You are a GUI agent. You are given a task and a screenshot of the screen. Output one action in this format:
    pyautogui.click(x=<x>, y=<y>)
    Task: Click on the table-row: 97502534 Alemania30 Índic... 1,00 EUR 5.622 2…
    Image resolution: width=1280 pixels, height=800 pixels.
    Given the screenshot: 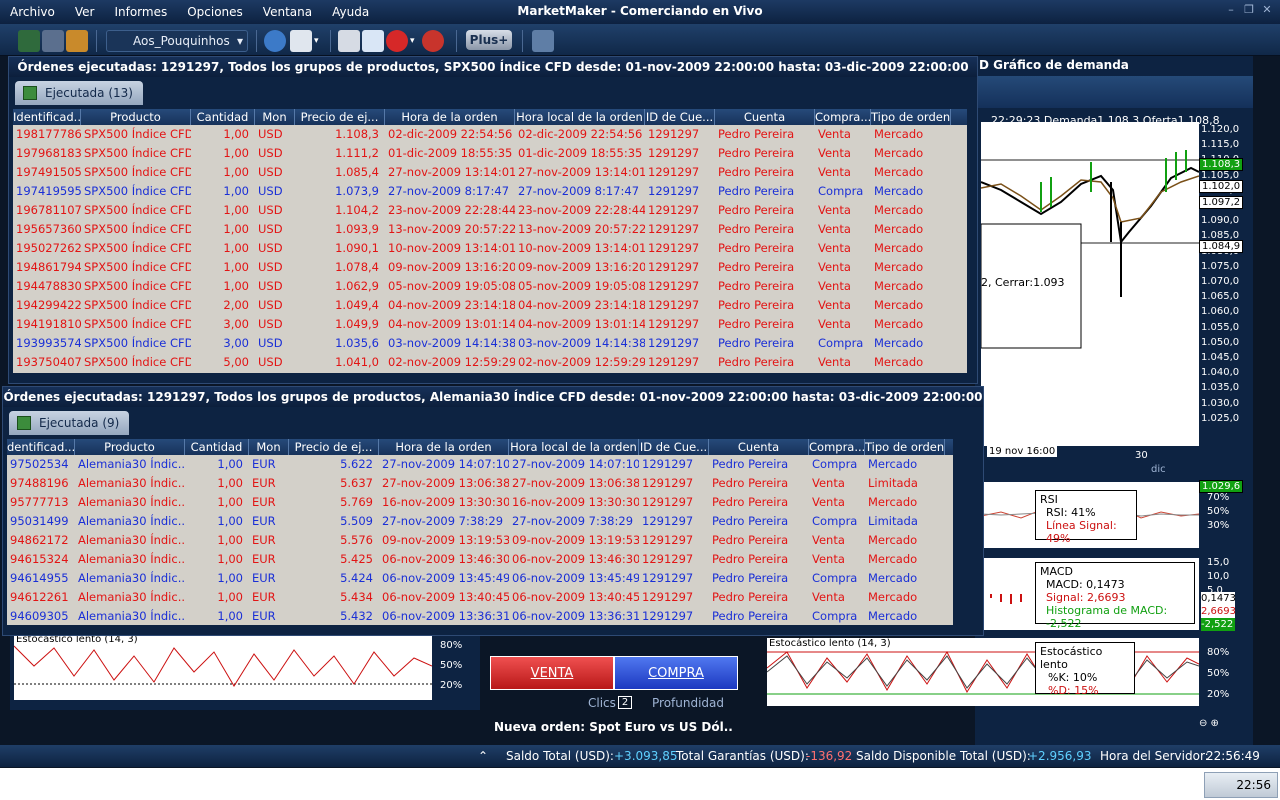 What is the action you would take?
    pyautogui.click(x=480, y=464)
    